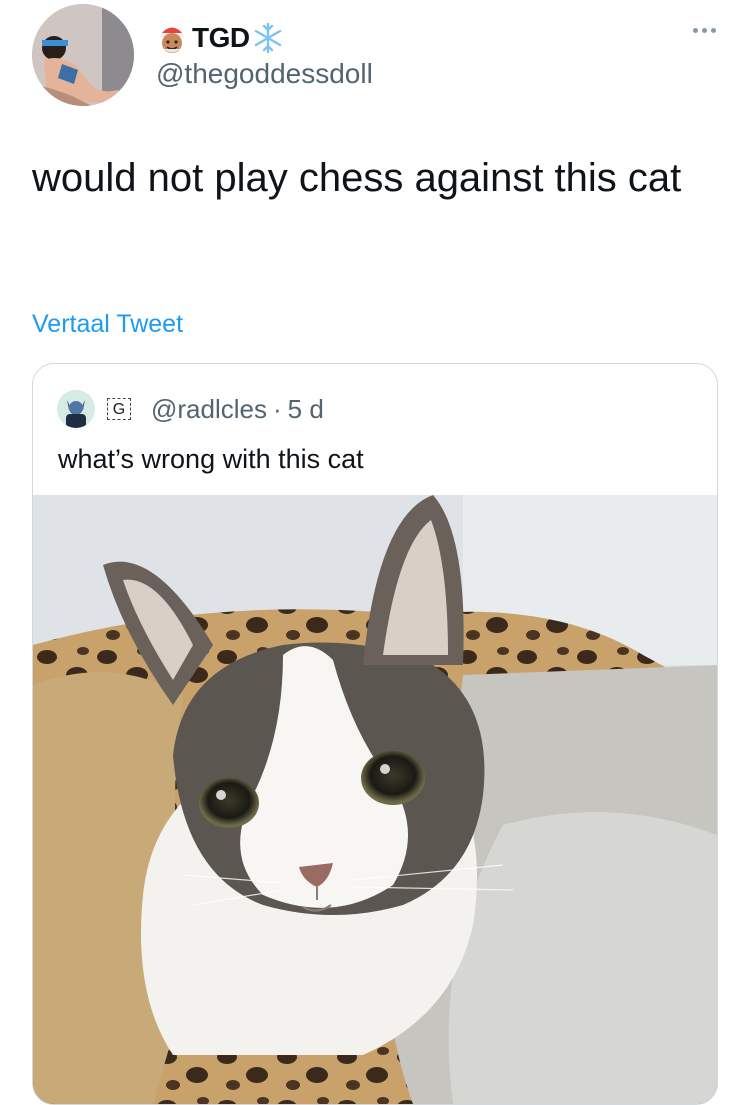  What do you see at coordinates (221, 38) in the screenshot?
I see `display-name: TGD` at bounding box center [221, 38].